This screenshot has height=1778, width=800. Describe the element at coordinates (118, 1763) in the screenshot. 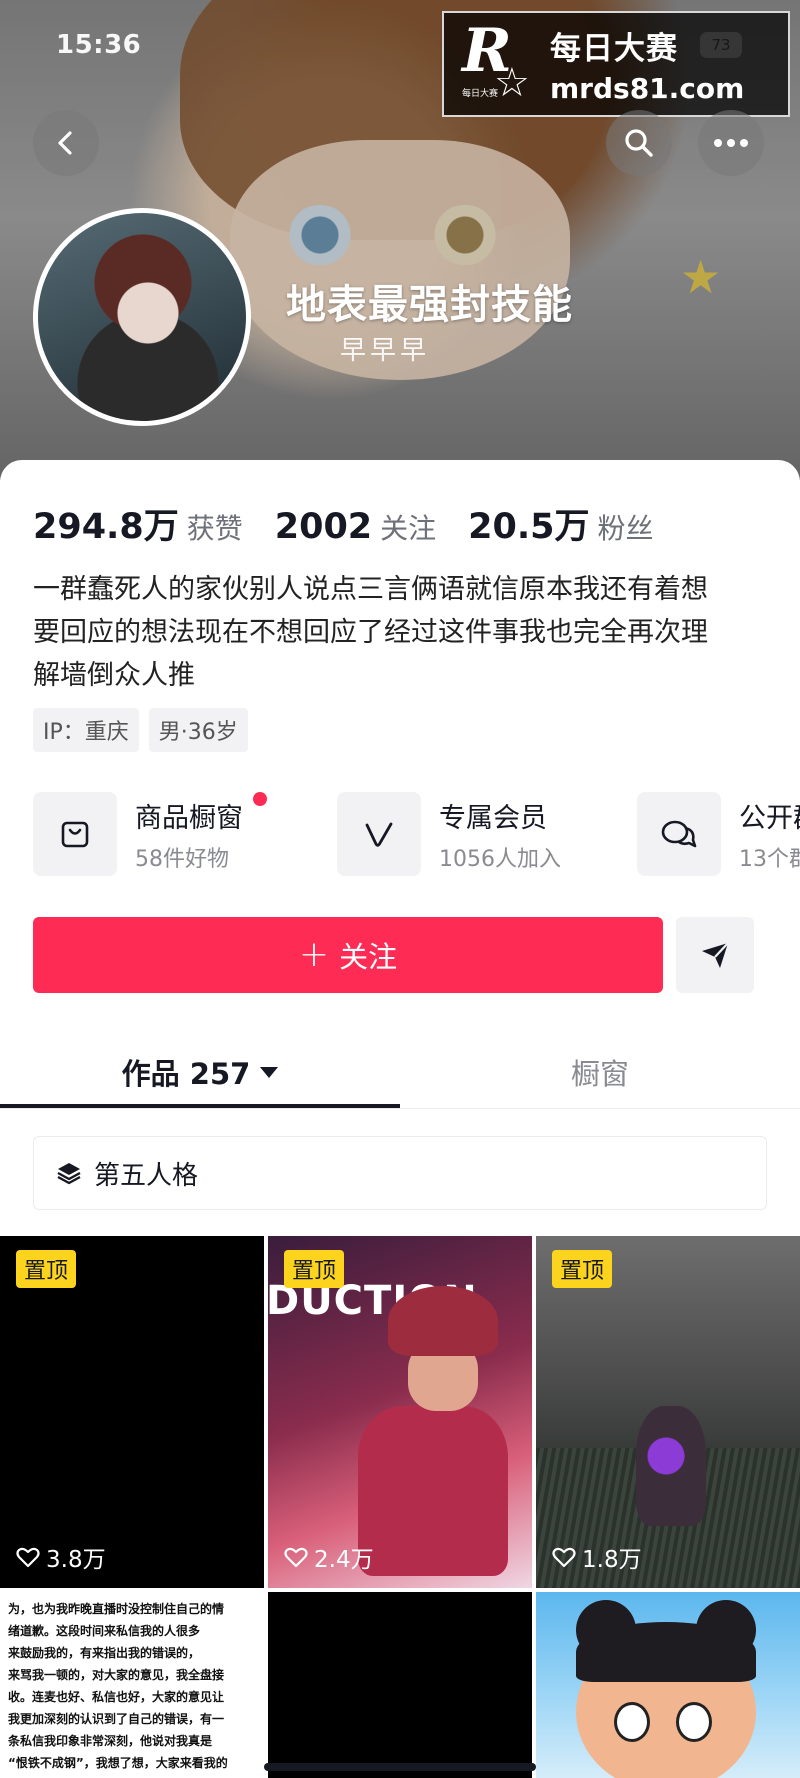

I see `thumbnail-text-line: “恨铁不成钢”，我想了想，大家来看我的` at that location.